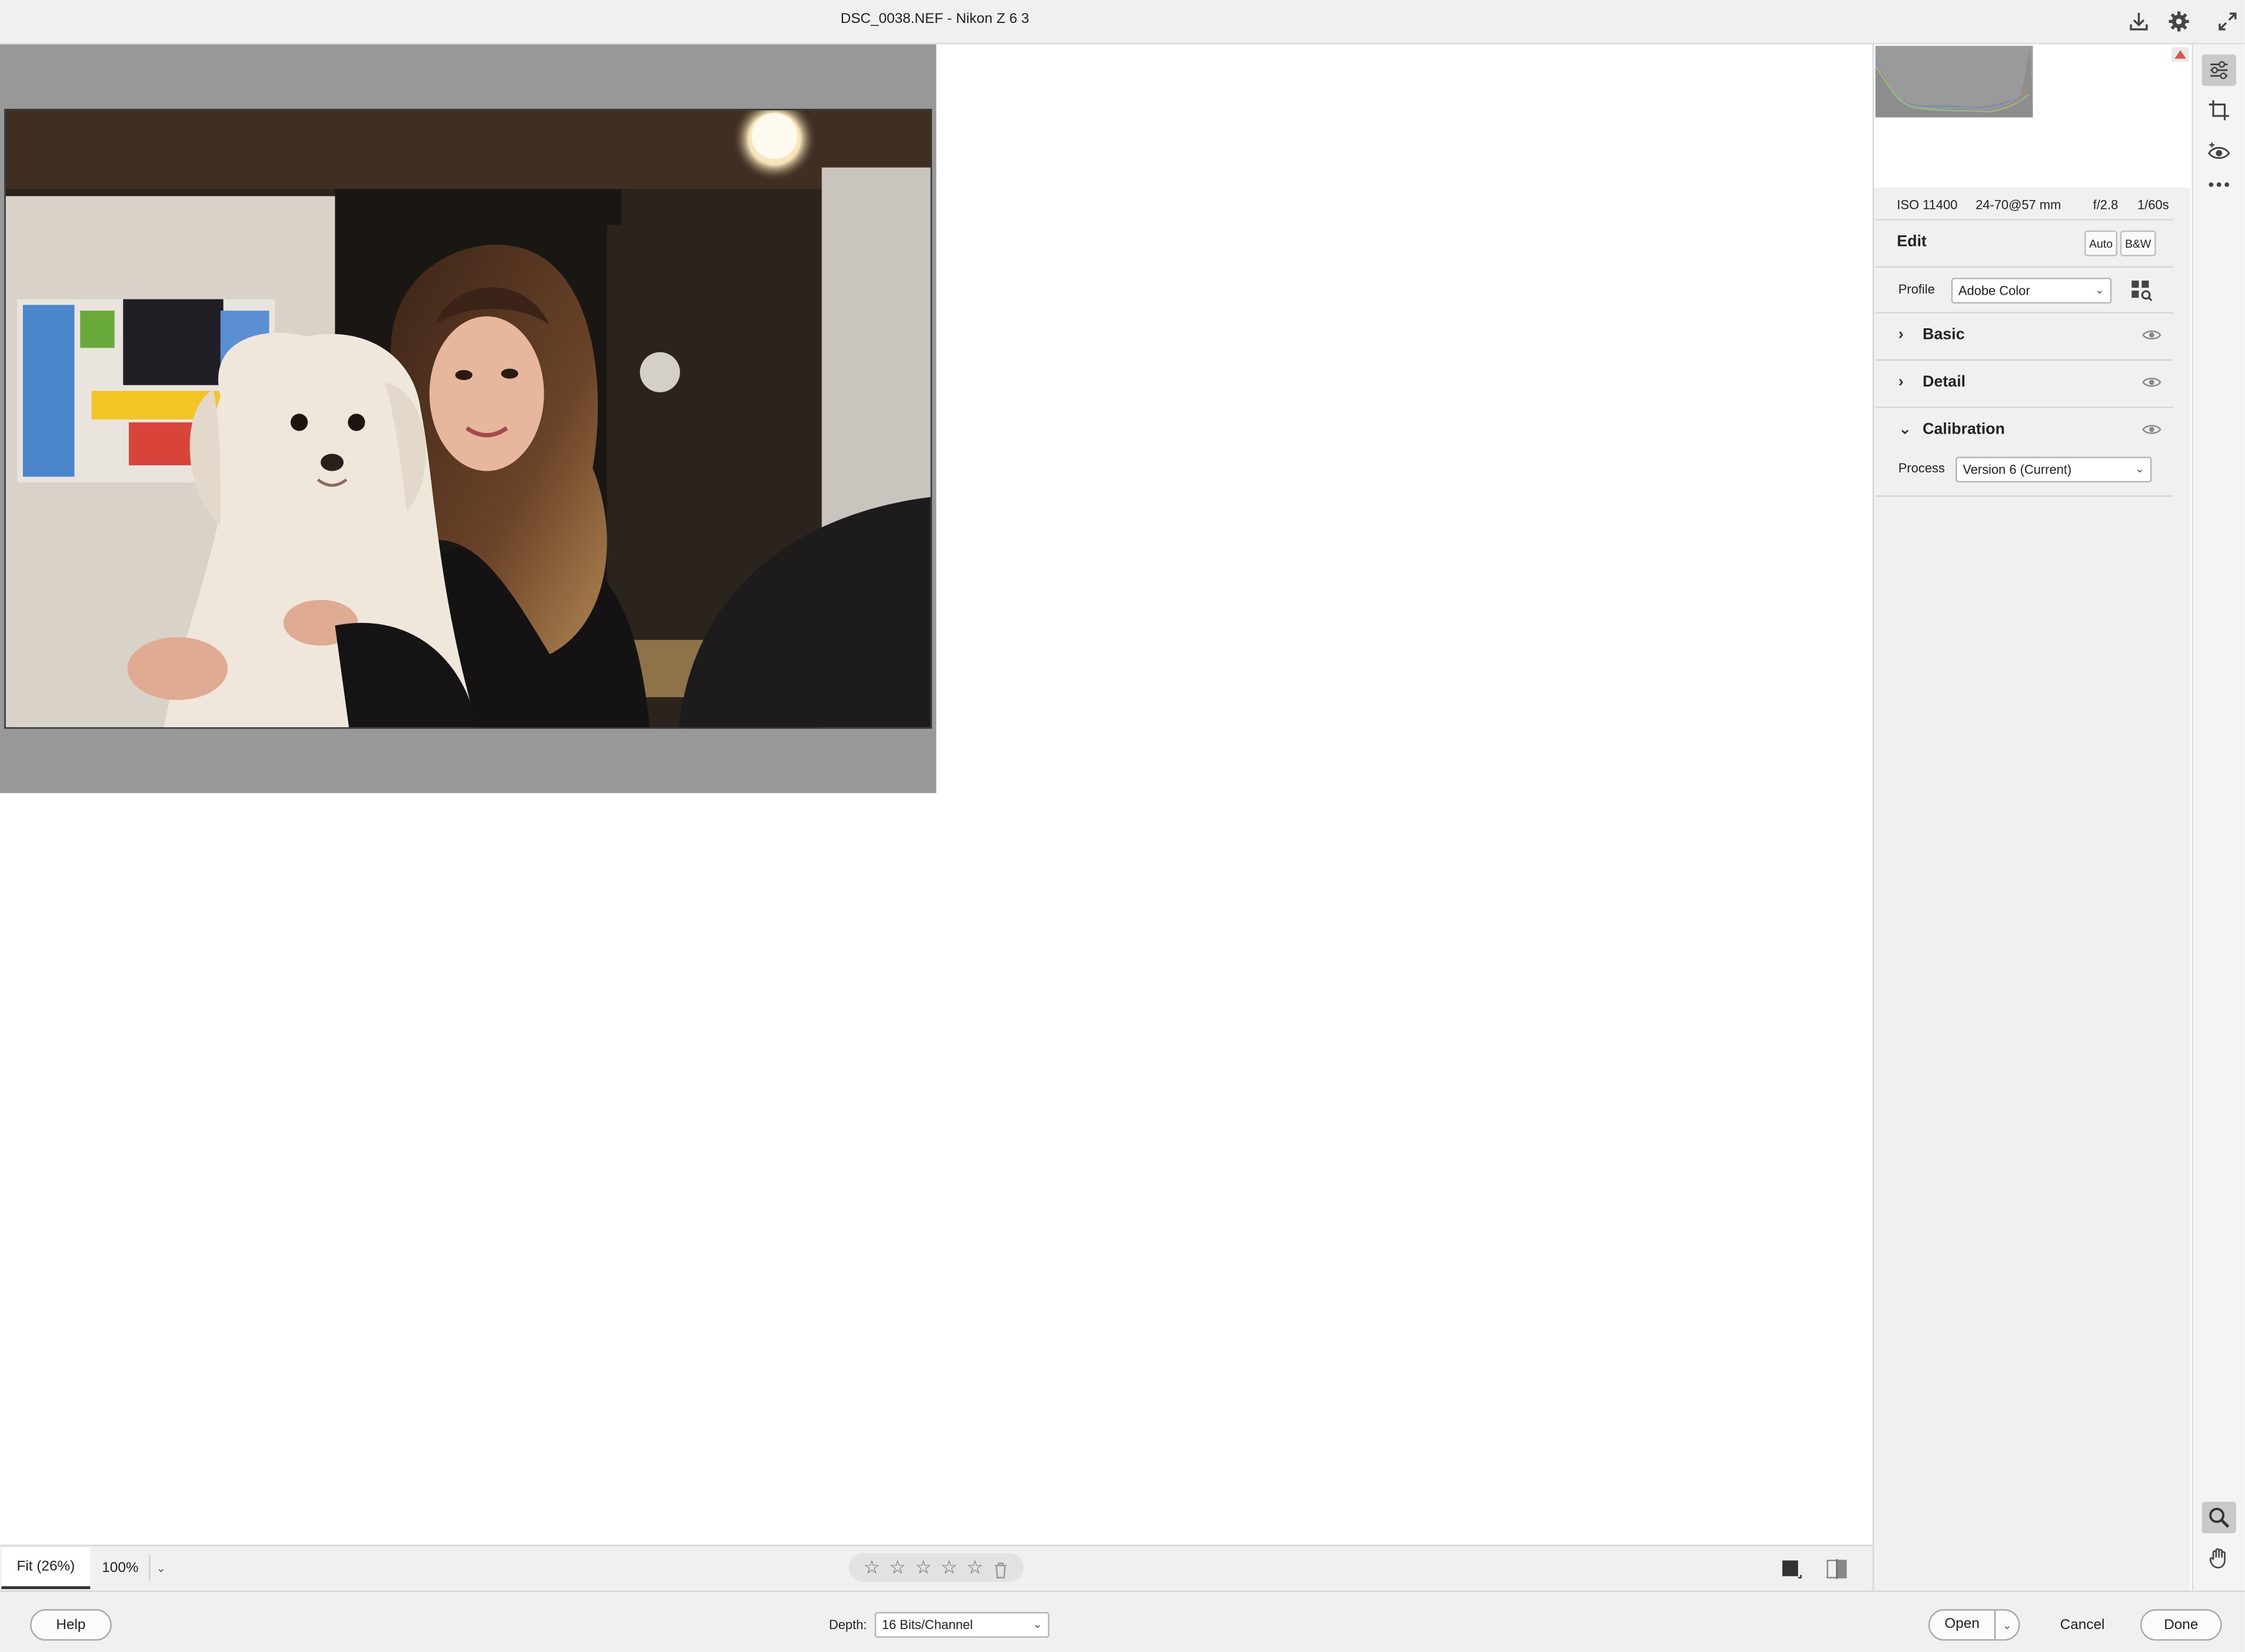  I want to click on section-basic: › Basic, so click(2024, 336).